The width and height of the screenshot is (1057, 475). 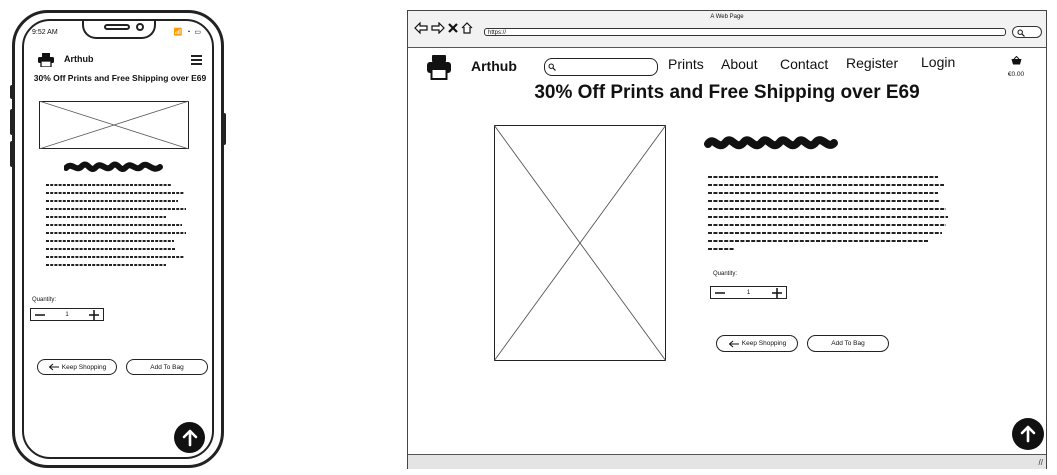 What do you see at coordinates (727, 17) in the screenshot?
I see `window-title: A Web Page` at bounding box center [727, 17].